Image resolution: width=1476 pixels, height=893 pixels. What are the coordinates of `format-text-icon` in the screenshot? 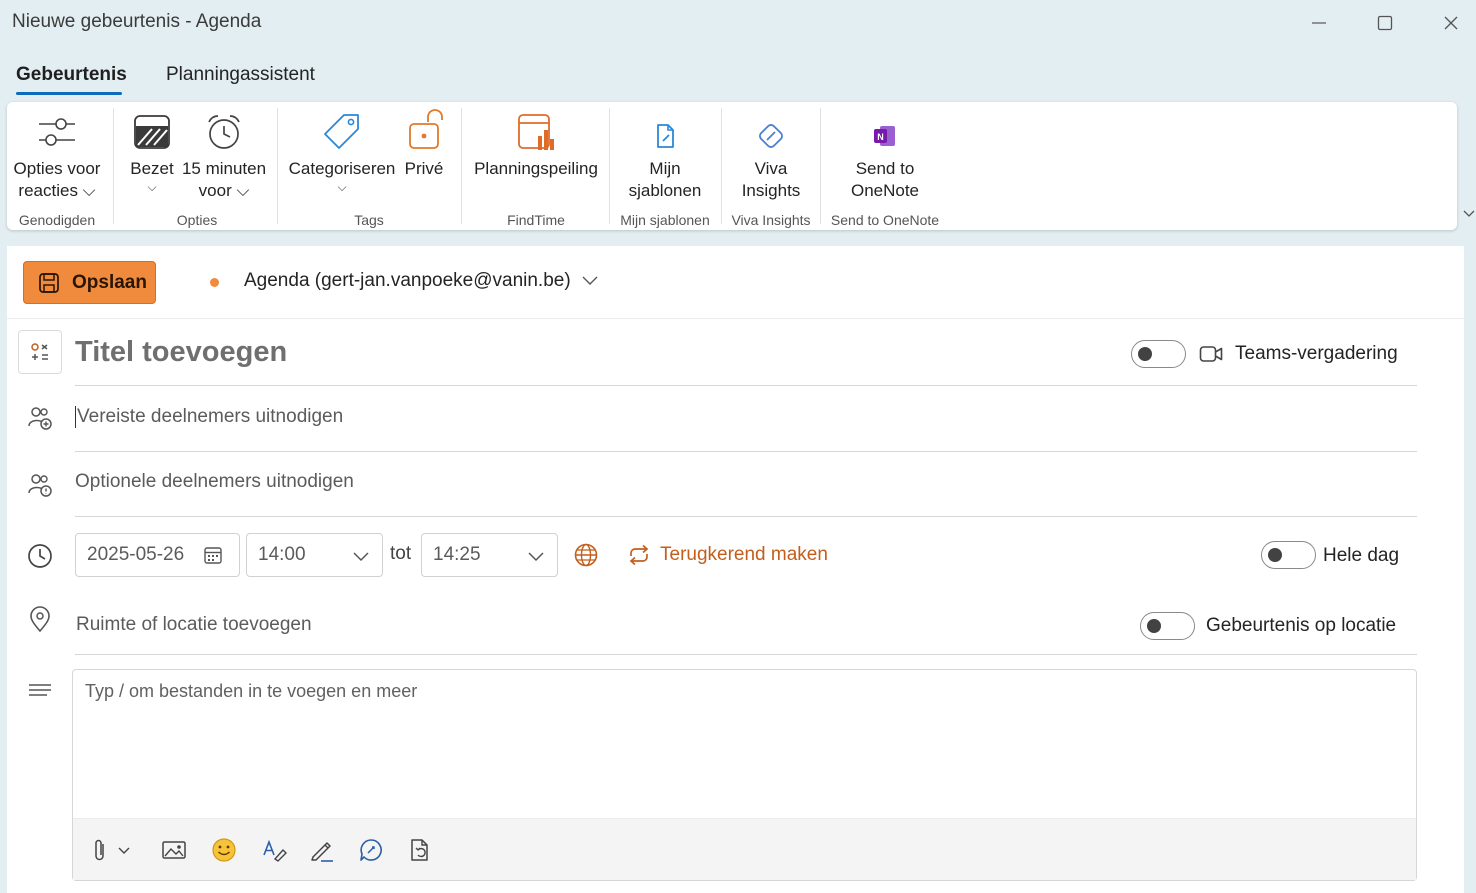 It's located at (274, 850).